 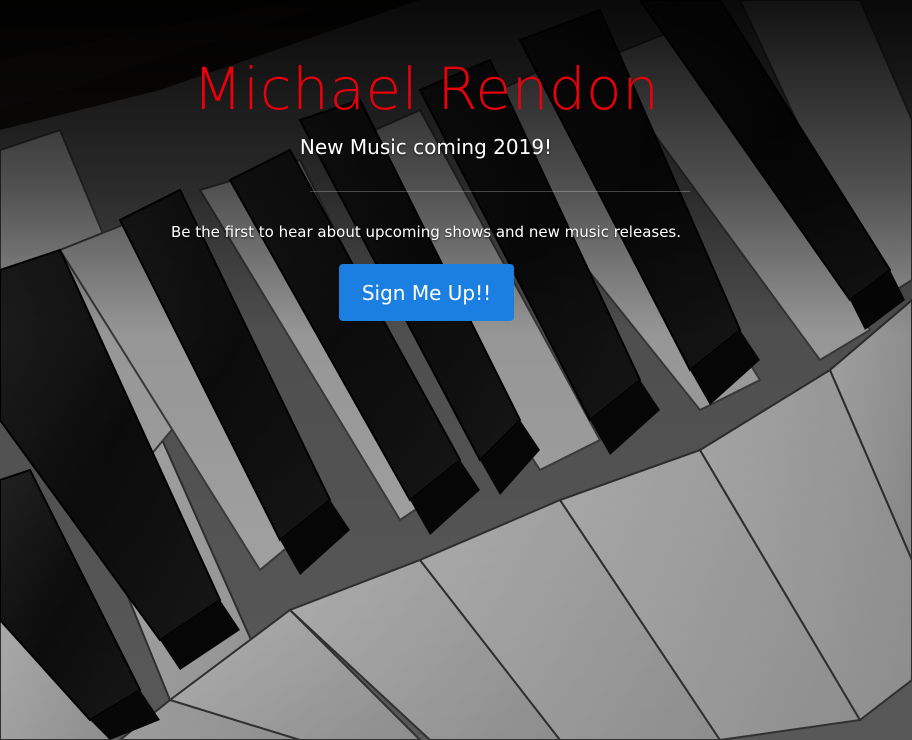 I want to click on subtitle: New Music coming 2019!, so click(x=426, y=147).